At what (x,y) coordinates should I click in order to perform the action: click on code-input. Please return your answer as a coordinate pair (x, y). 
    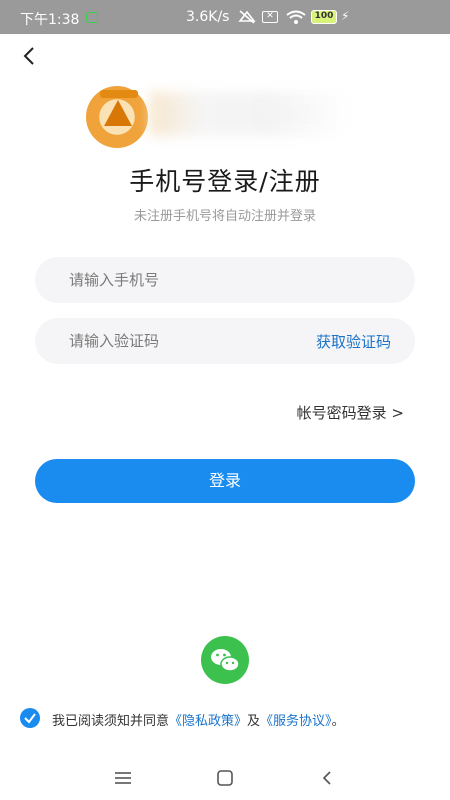
    Looking at the image, I should click on (184, 341).